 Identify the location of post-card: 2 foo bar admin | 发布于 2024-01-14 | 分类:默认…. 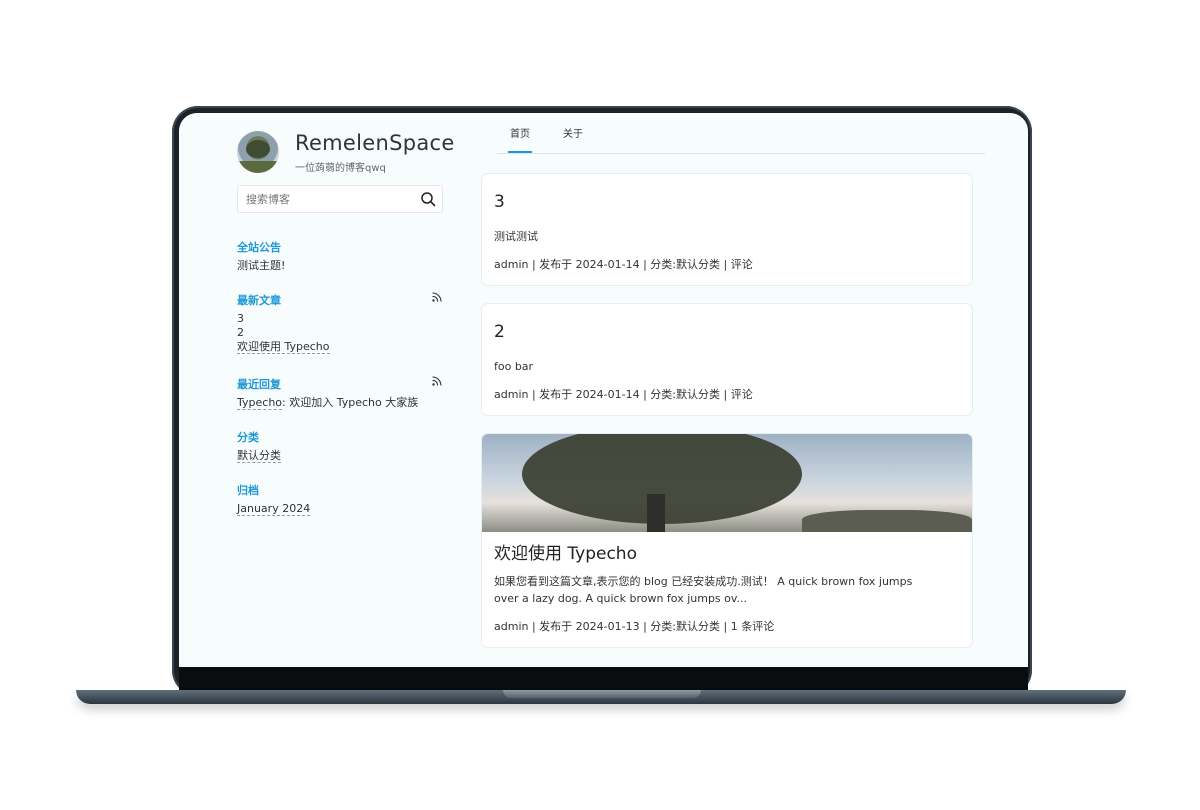
(727, 359).